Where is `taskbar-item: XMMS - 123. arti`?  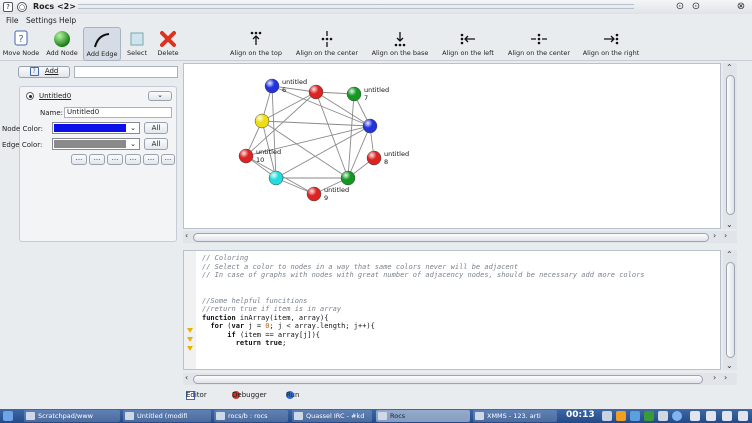
taskbar-item: XMMS - 123. arti is located at coordinates (515, 416).